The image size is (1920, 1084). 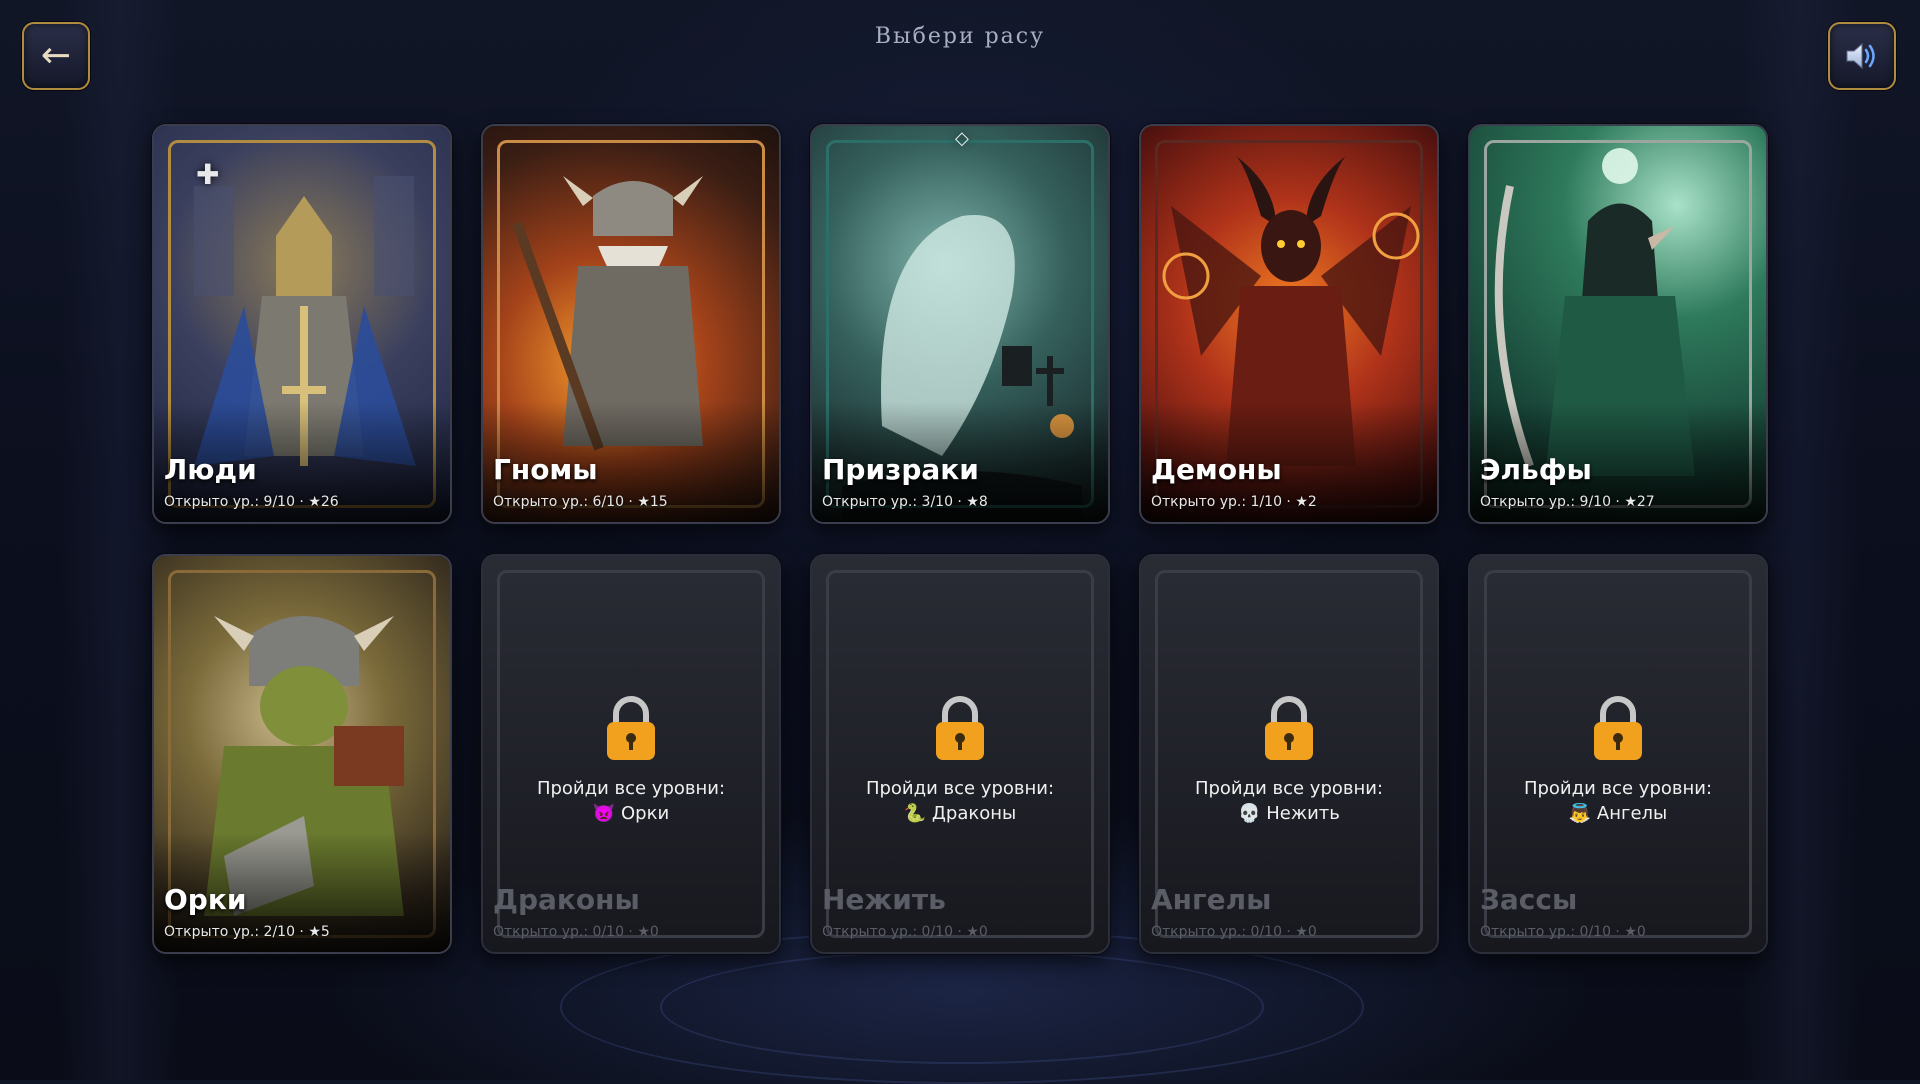 I want to click on race-name: Эльфы, so click(x=1536, y=469).